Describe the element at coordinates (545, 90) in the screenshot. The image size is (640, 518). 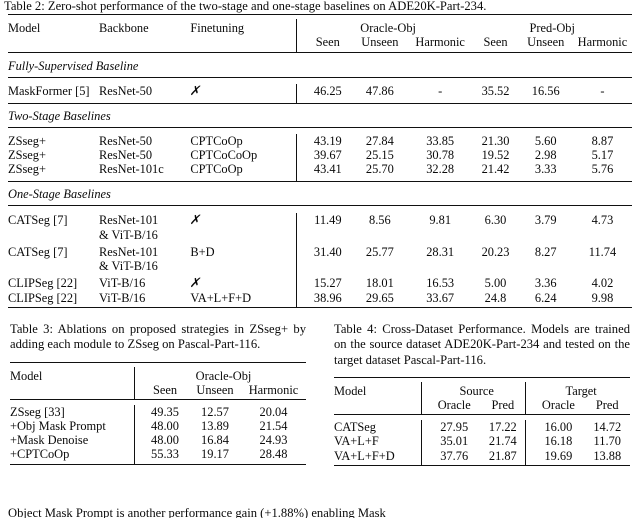
I see `table2-cell-value: 16.56` at that location.